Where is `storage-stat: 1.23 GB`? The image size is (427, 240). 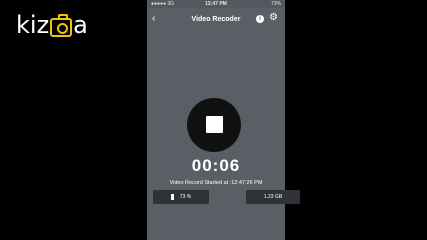 storage-stat: 1.23 GB is located at coordinates (273, 197).